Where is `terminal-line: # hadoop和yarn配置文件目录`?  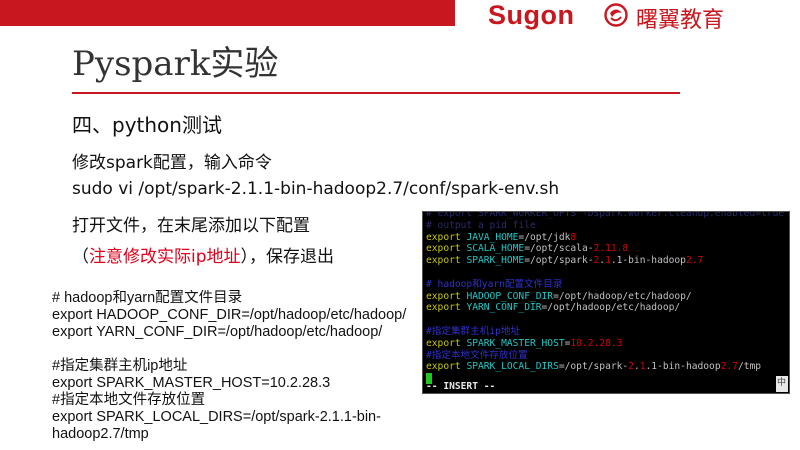
terminal-line: # hadoop和yarn配置文件目录 is located at coordinates (600, 285).